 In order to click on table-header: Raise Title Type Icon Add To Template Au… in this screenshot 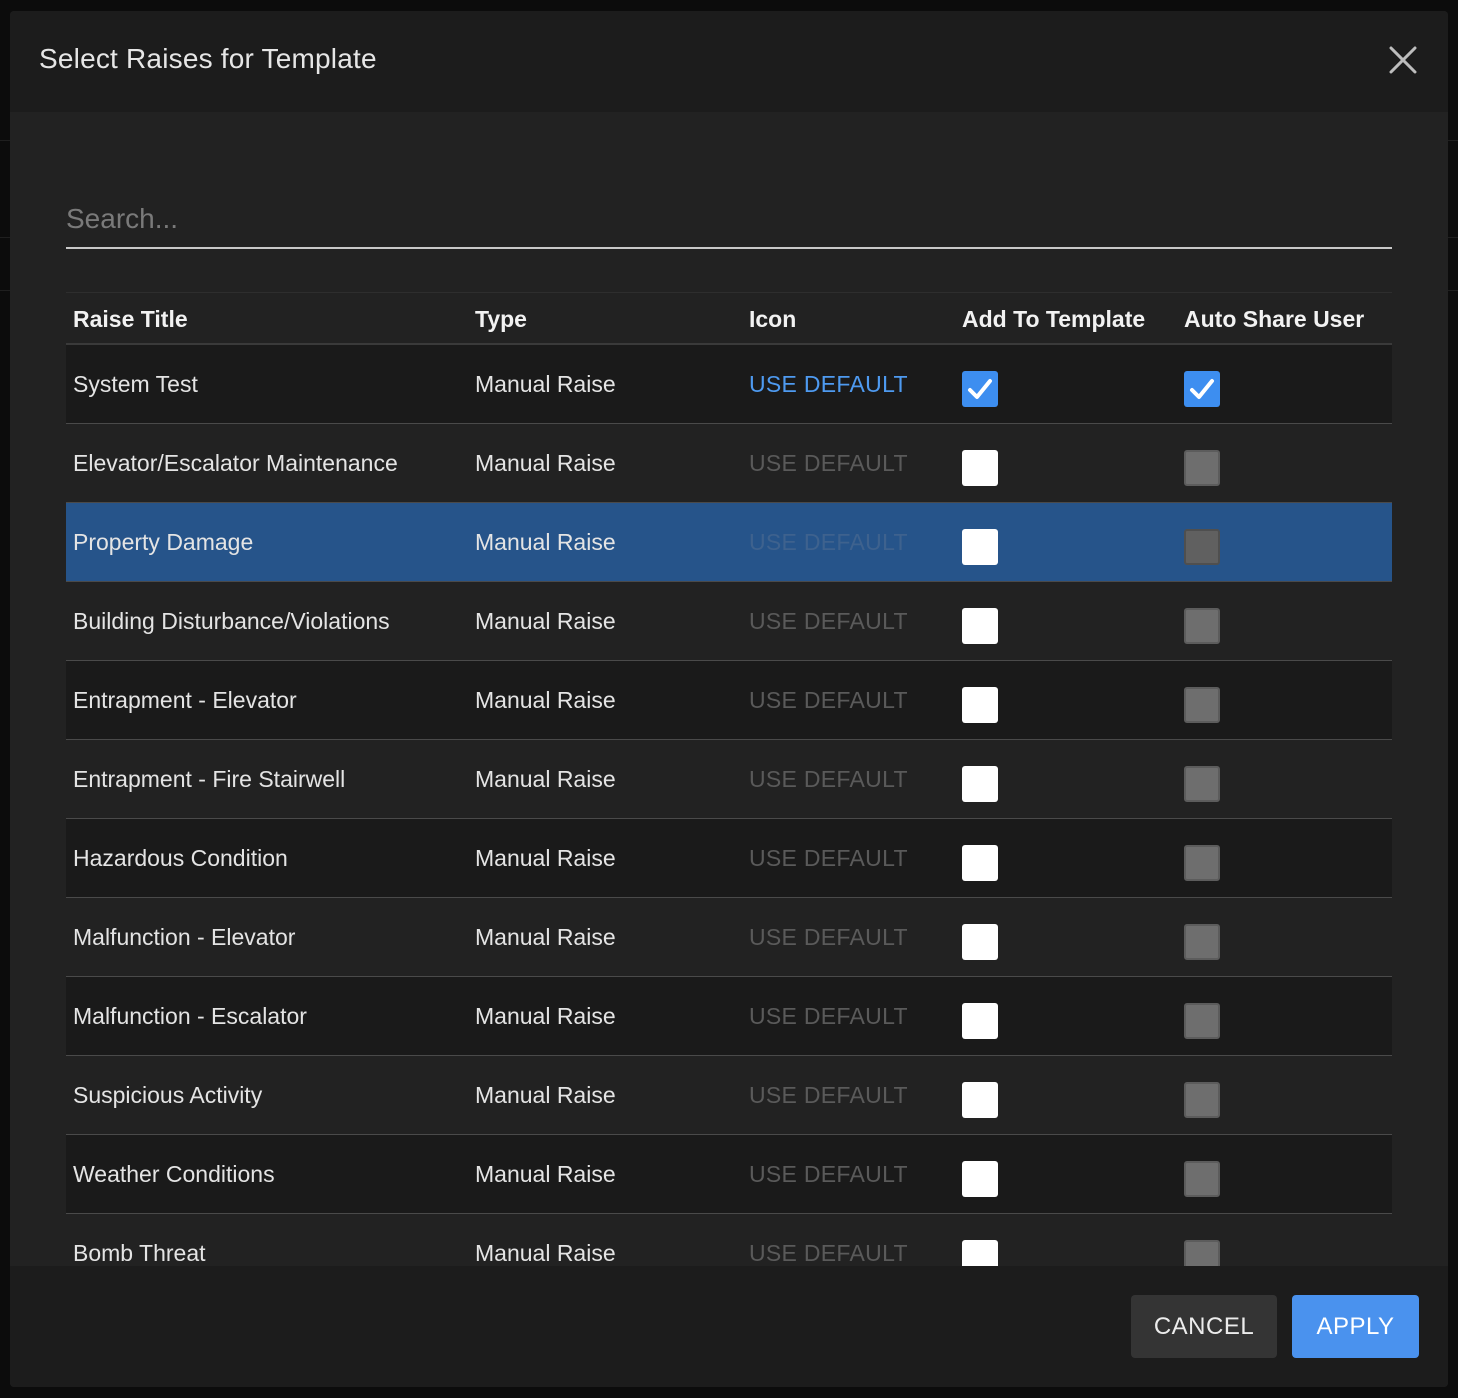, I will do `click(729, 318)`.